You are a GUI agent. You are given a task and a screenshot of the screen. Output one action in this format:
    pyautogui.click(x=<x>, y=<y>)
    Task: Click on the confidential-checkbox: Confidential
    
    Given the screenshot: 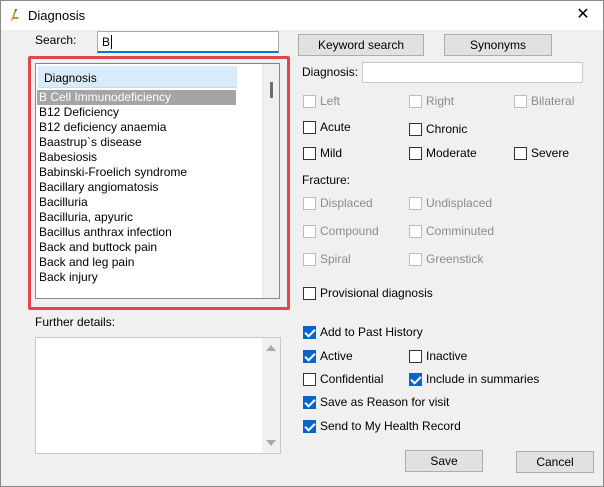 What is the action you would take?
    pyautogui.click(x=343, y=379)
    